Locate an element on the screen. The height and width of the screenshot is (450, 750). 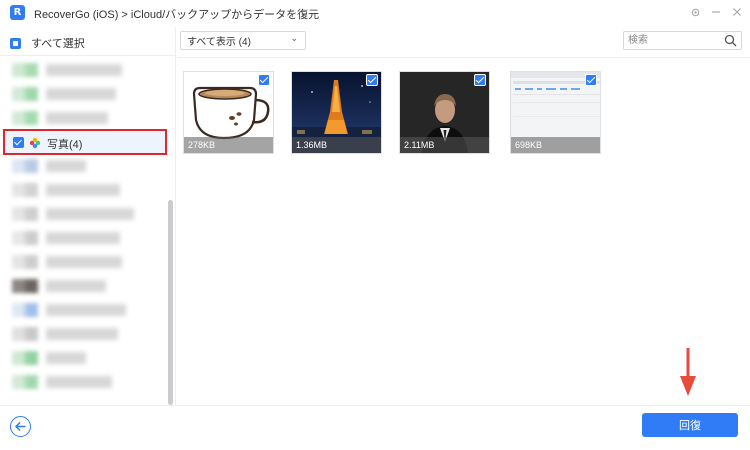
filter-dropdown: すべて表示 (4) ⌄ is located at coordinates (243, 40).